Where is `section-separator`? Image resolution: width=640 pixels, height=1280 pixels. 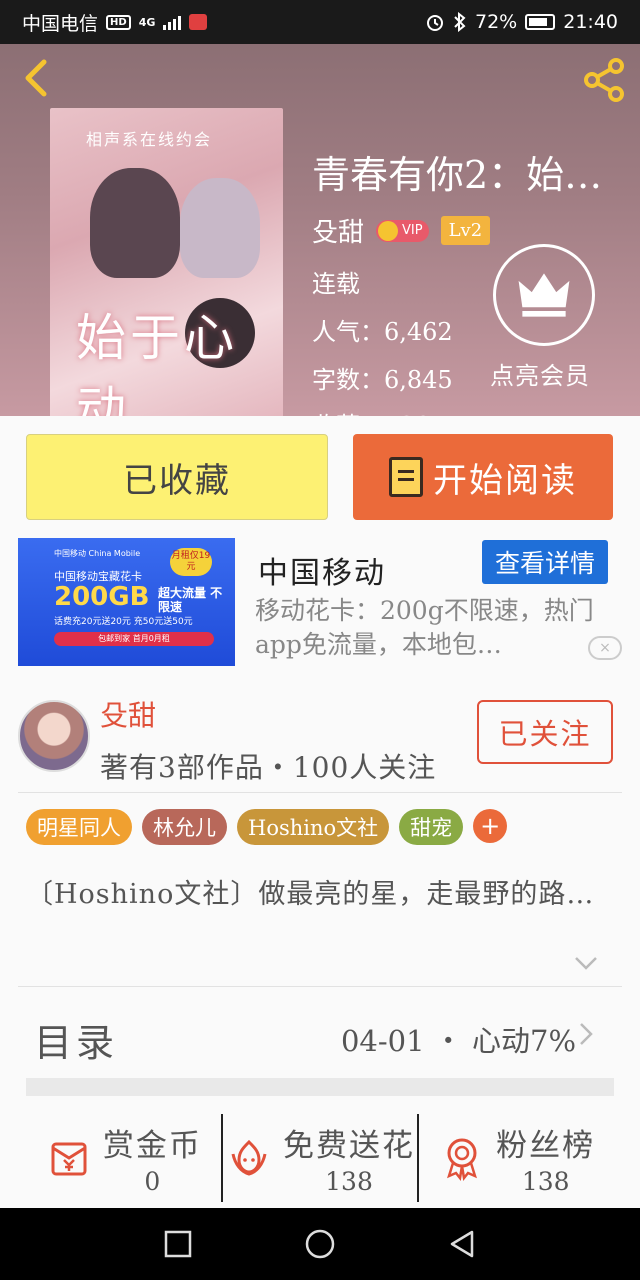
section-separator is located at coordinates (320, 1087).